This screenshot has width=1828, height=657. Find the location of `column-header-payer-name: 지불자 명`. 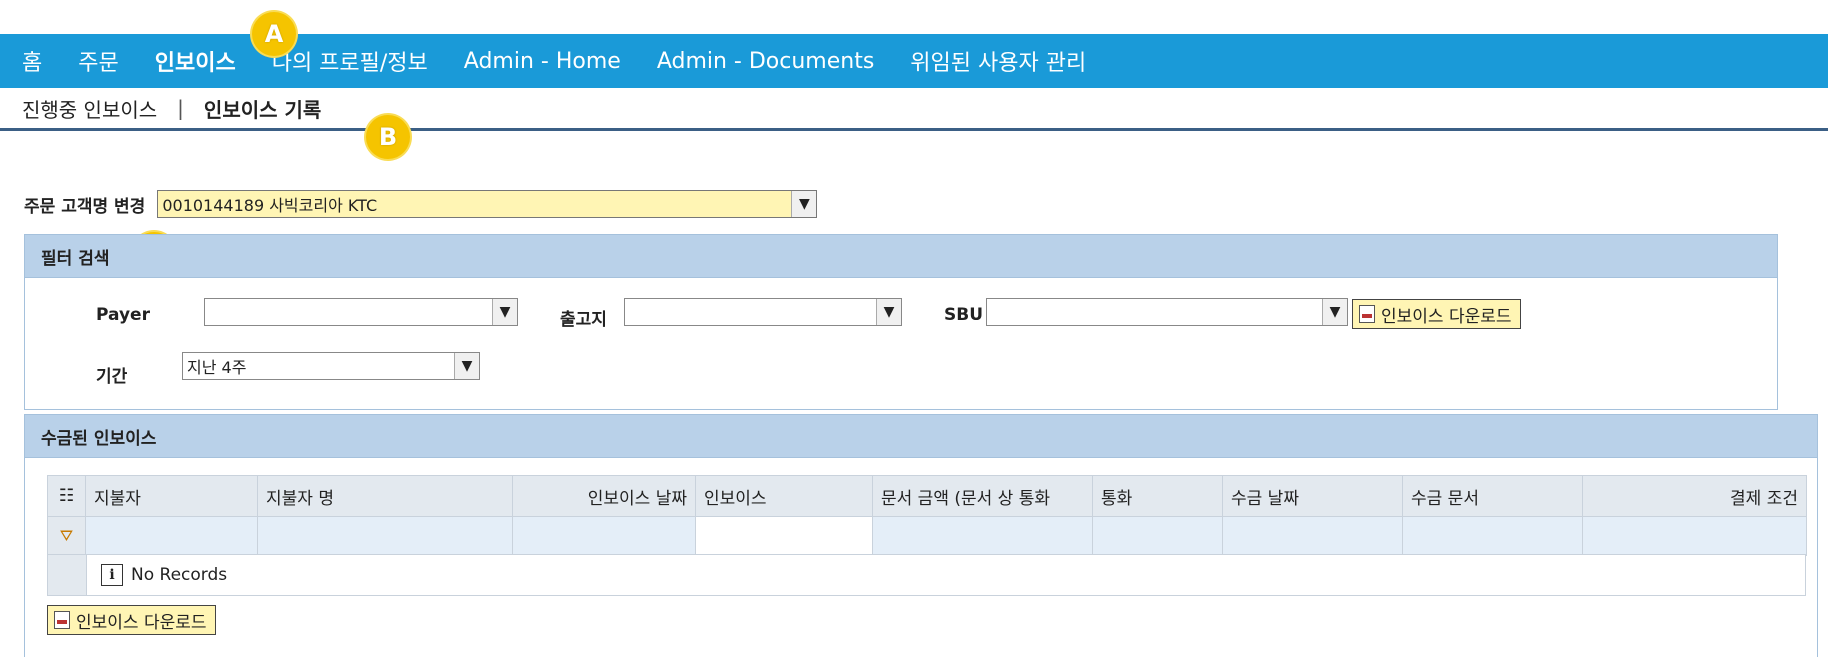

column-header-payer-name: 지불자 명 is located at coordinates (385, 496).